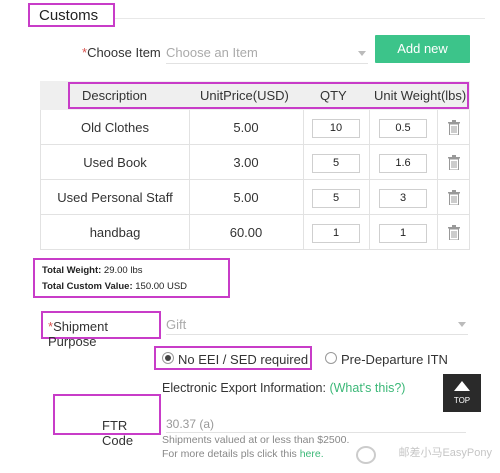 Image resolution: width=500 pixels, height=473 pixels. I want to click on header-description: Description, so click(115, 95).